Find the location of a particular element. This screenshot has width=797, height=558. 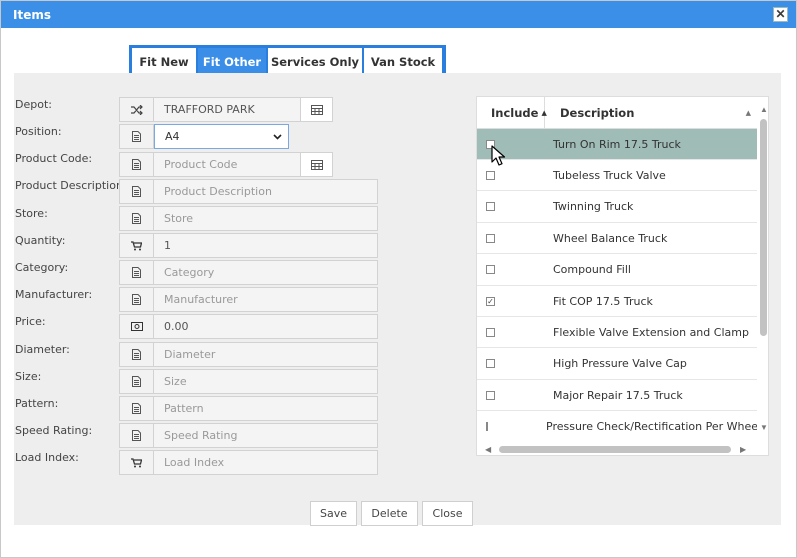

size-row: Size is located at coordinates (248, 381).